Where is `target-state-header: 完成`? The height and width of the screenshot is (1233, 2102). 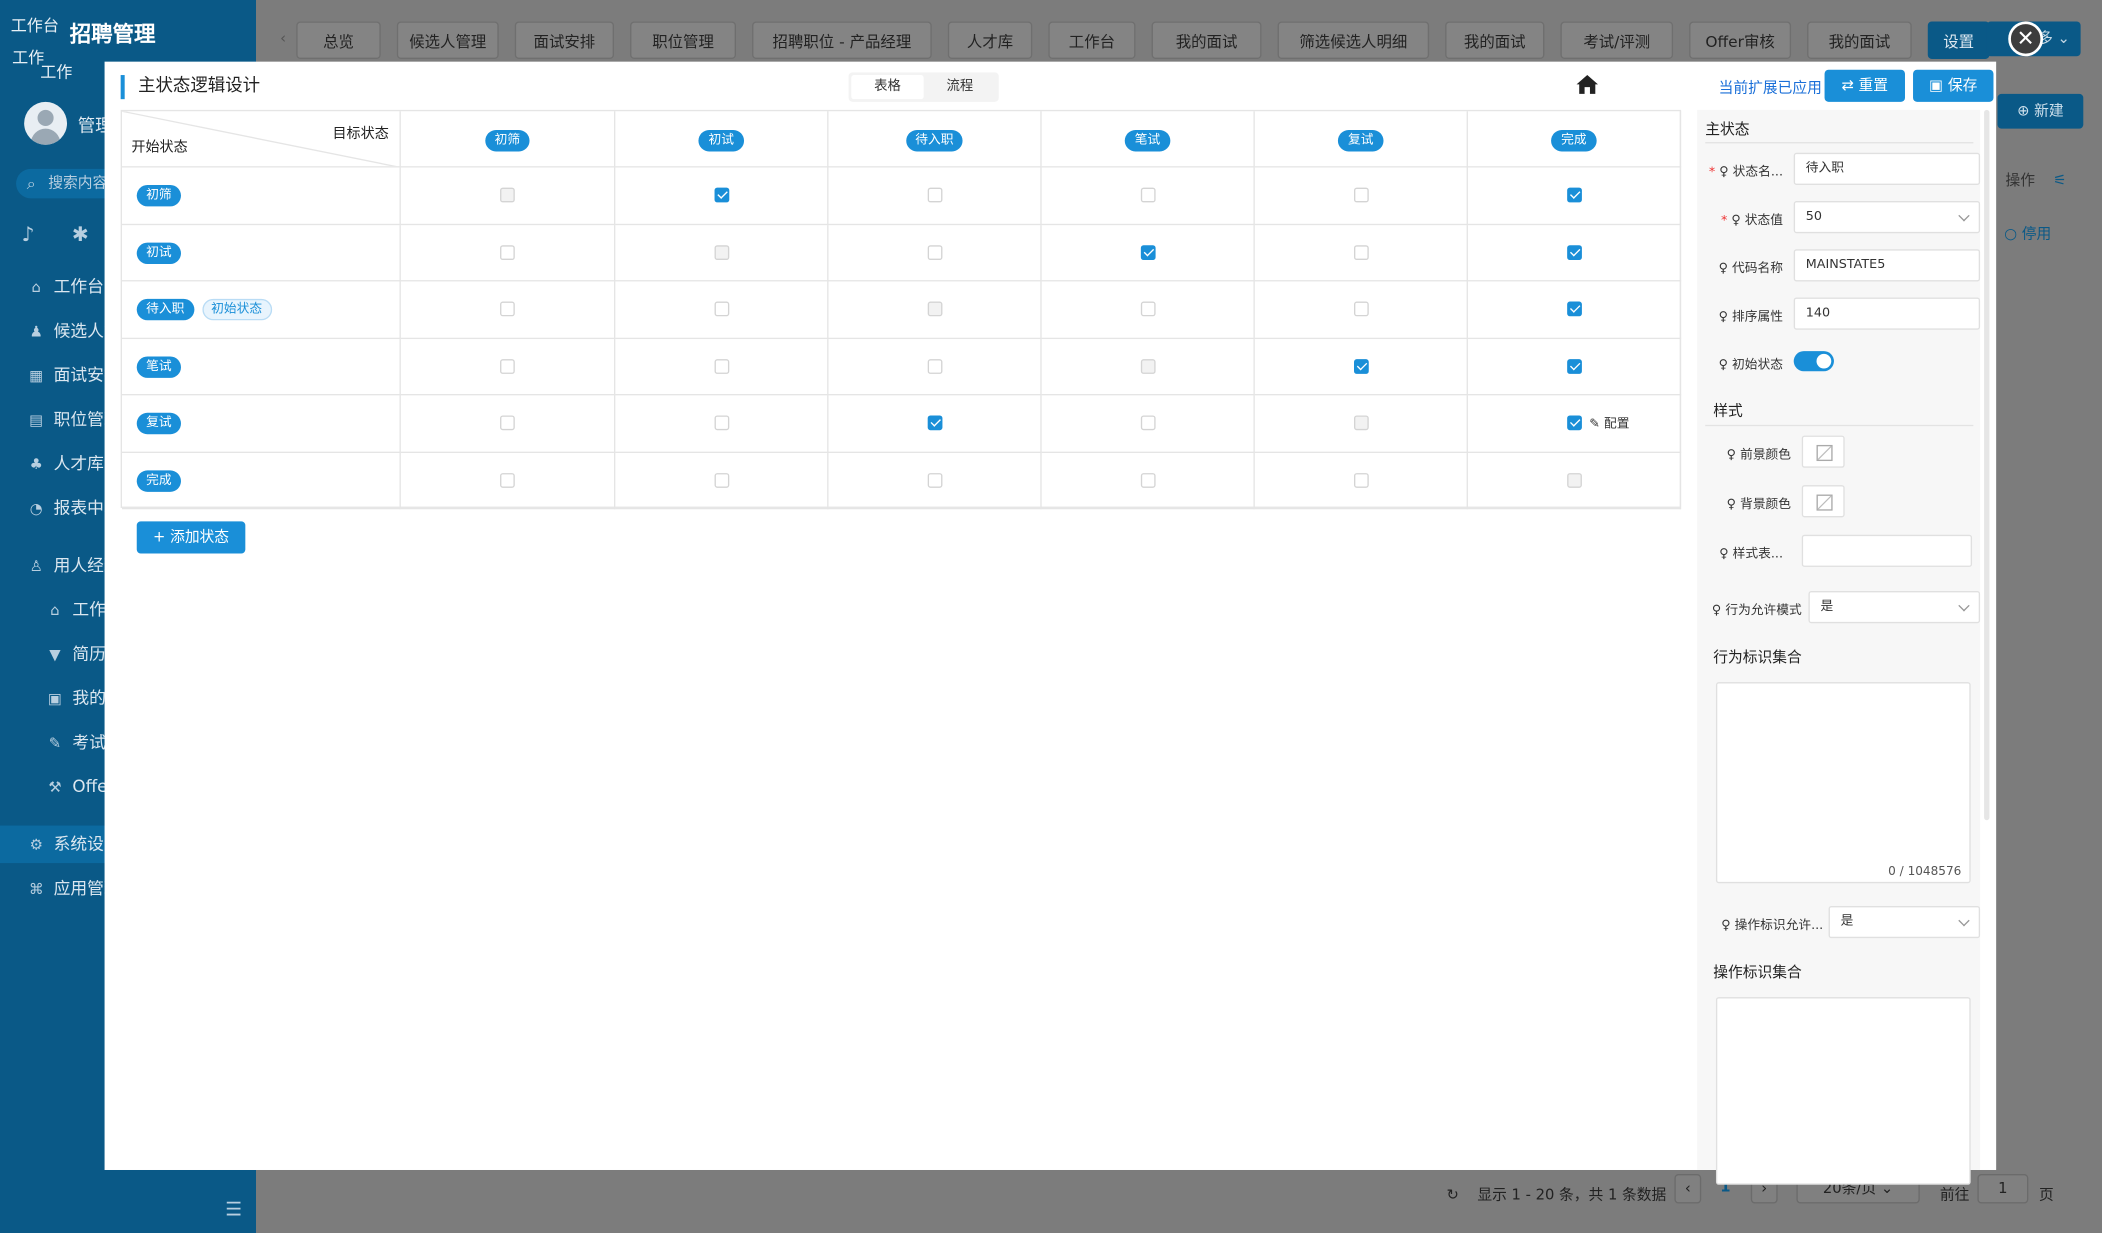 target-state-header: 完成 is located at coordinates (1574, 139).